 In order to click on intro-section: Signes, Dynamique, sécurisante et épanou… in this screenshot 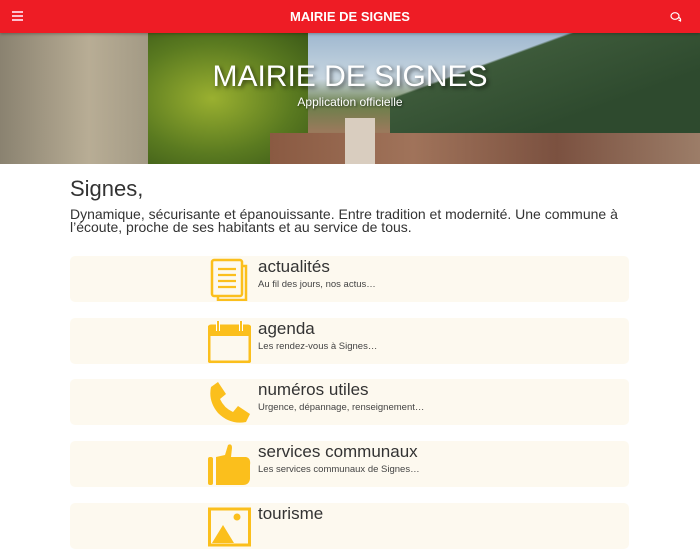, I will do `click(355, 205)`.